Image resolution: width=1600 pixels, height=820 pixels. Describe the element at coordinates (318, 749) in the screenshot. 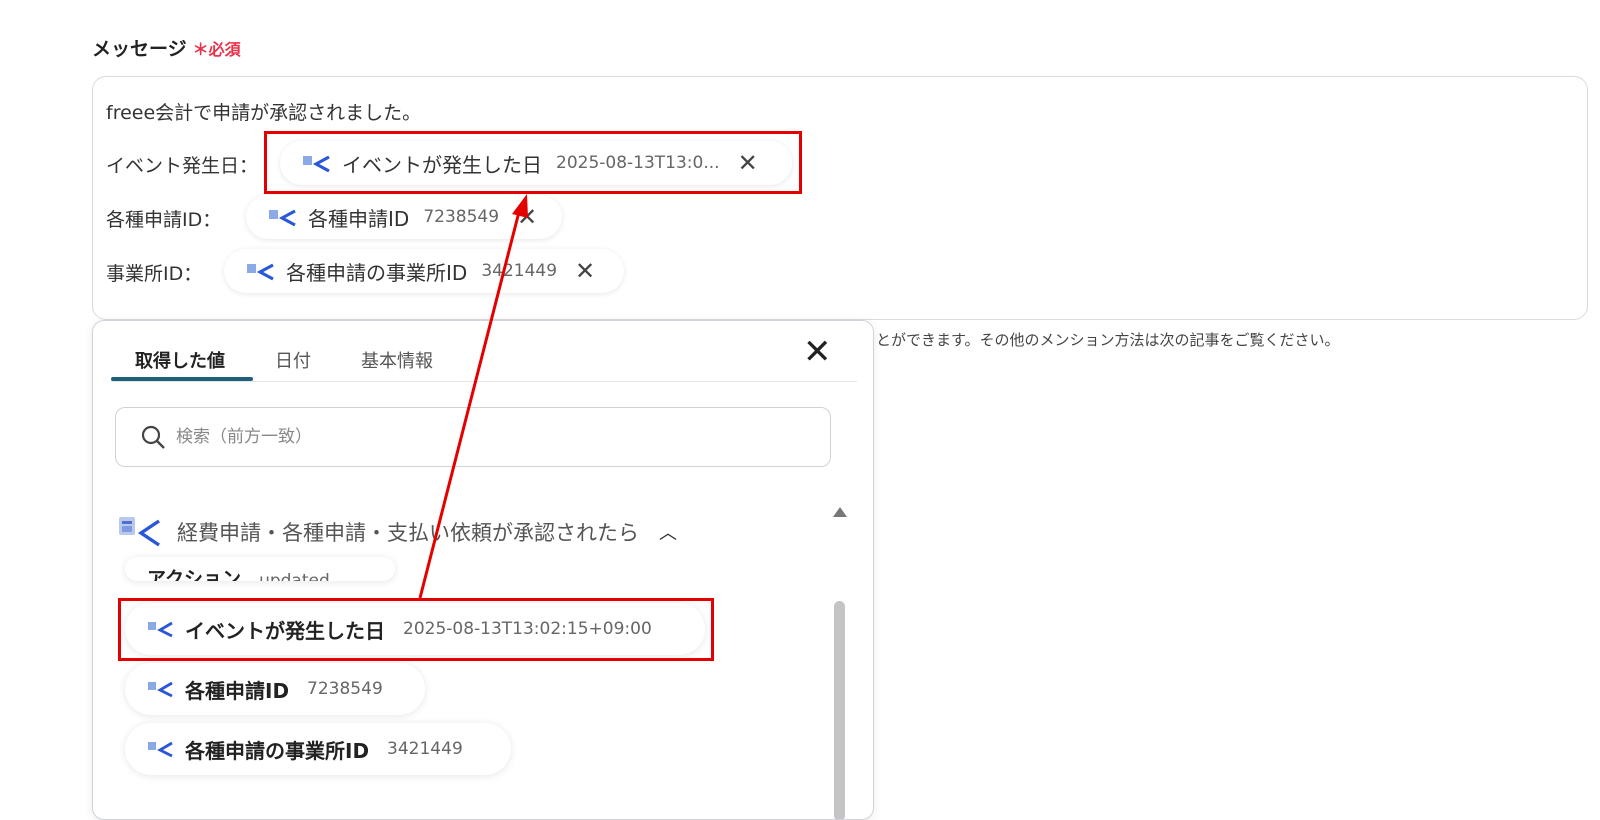

I see `list-item-office-id: 各種申請の事業所ID 3421449` at that location.